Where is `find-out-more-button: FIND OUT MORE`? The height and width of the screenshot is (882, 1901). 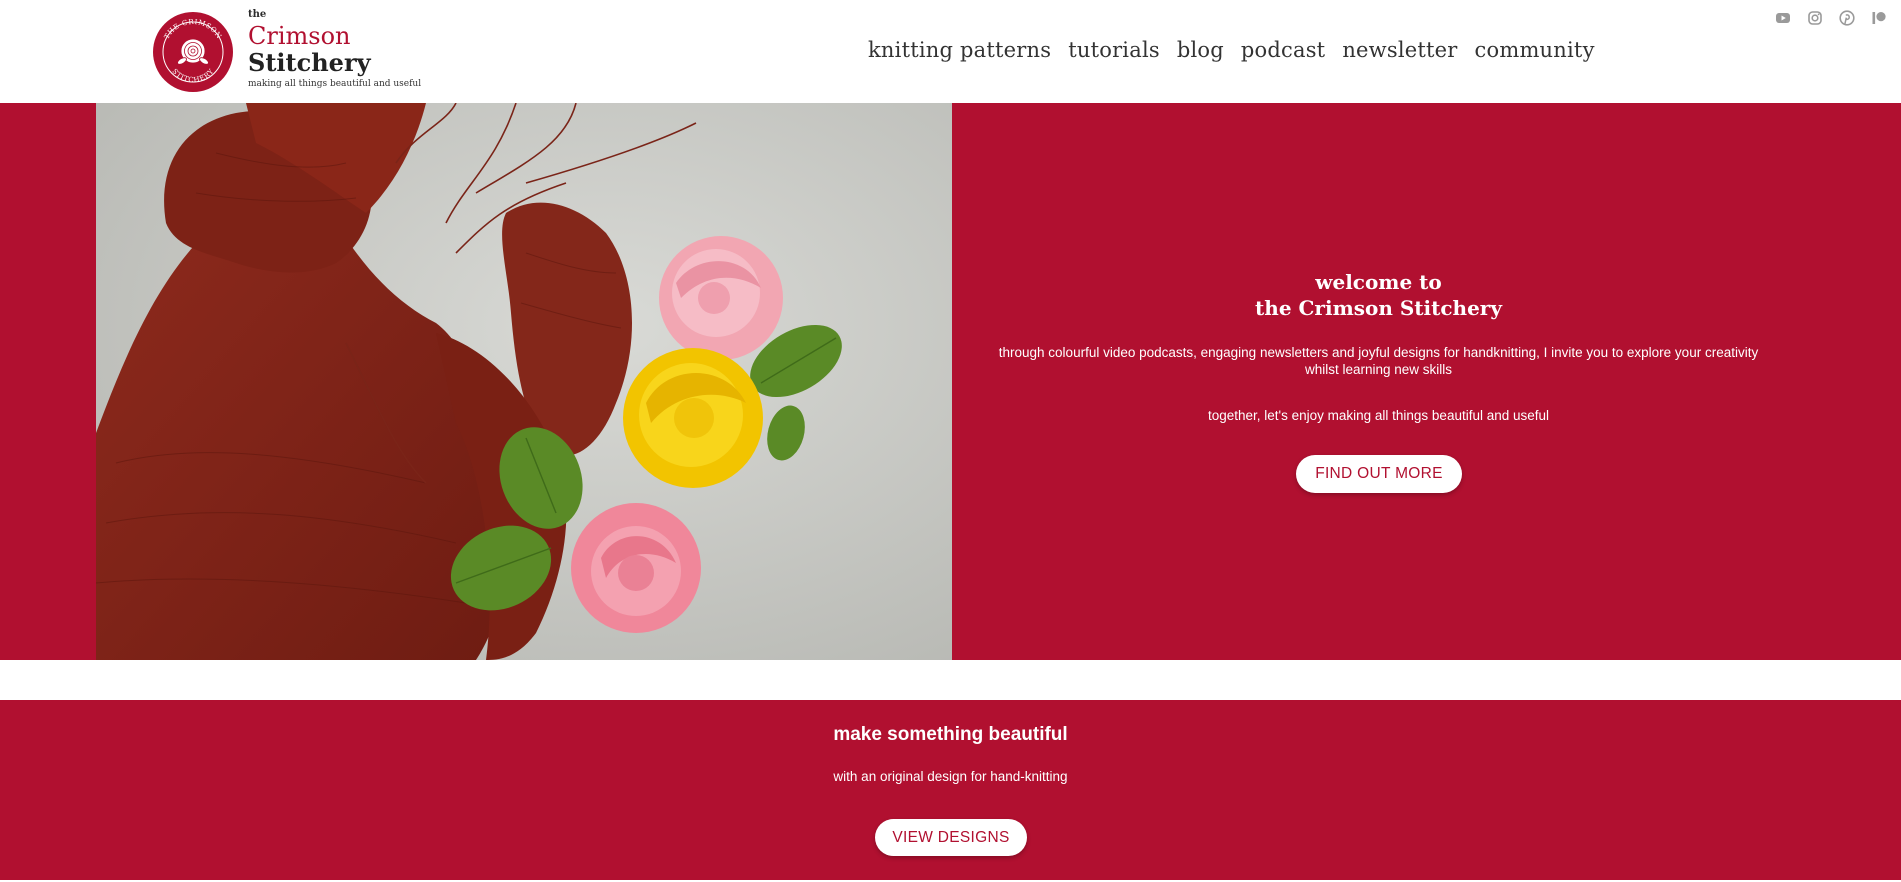
find-out-more-button: FIND OUT MORE is located at coordinates (1379, 474).